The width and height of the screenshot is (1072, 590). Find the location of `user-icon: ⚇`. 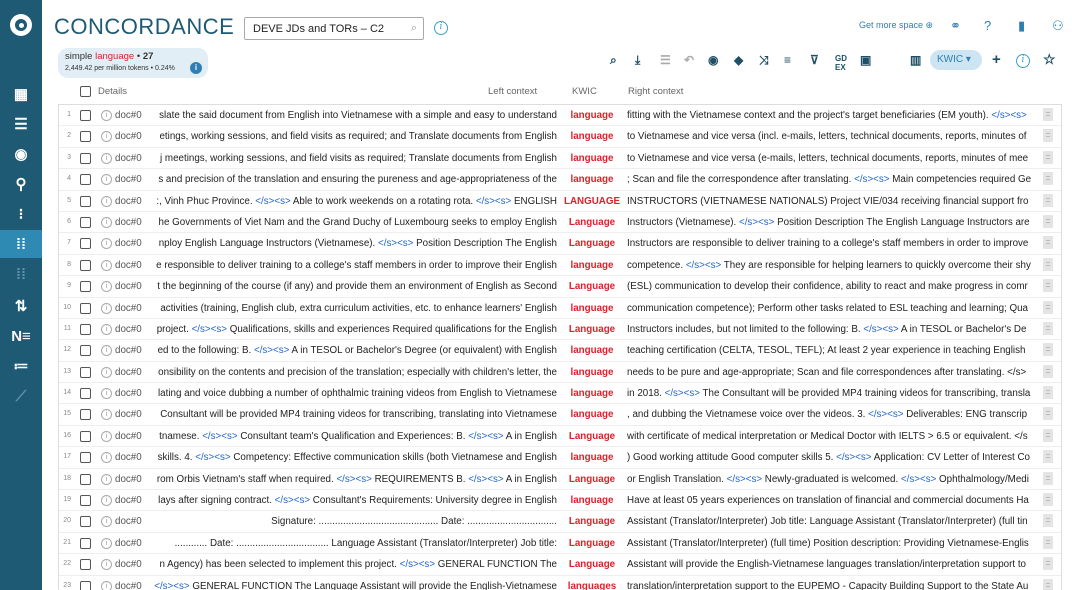

user-icon: ⚇ is located at coordinates (1058, 26).